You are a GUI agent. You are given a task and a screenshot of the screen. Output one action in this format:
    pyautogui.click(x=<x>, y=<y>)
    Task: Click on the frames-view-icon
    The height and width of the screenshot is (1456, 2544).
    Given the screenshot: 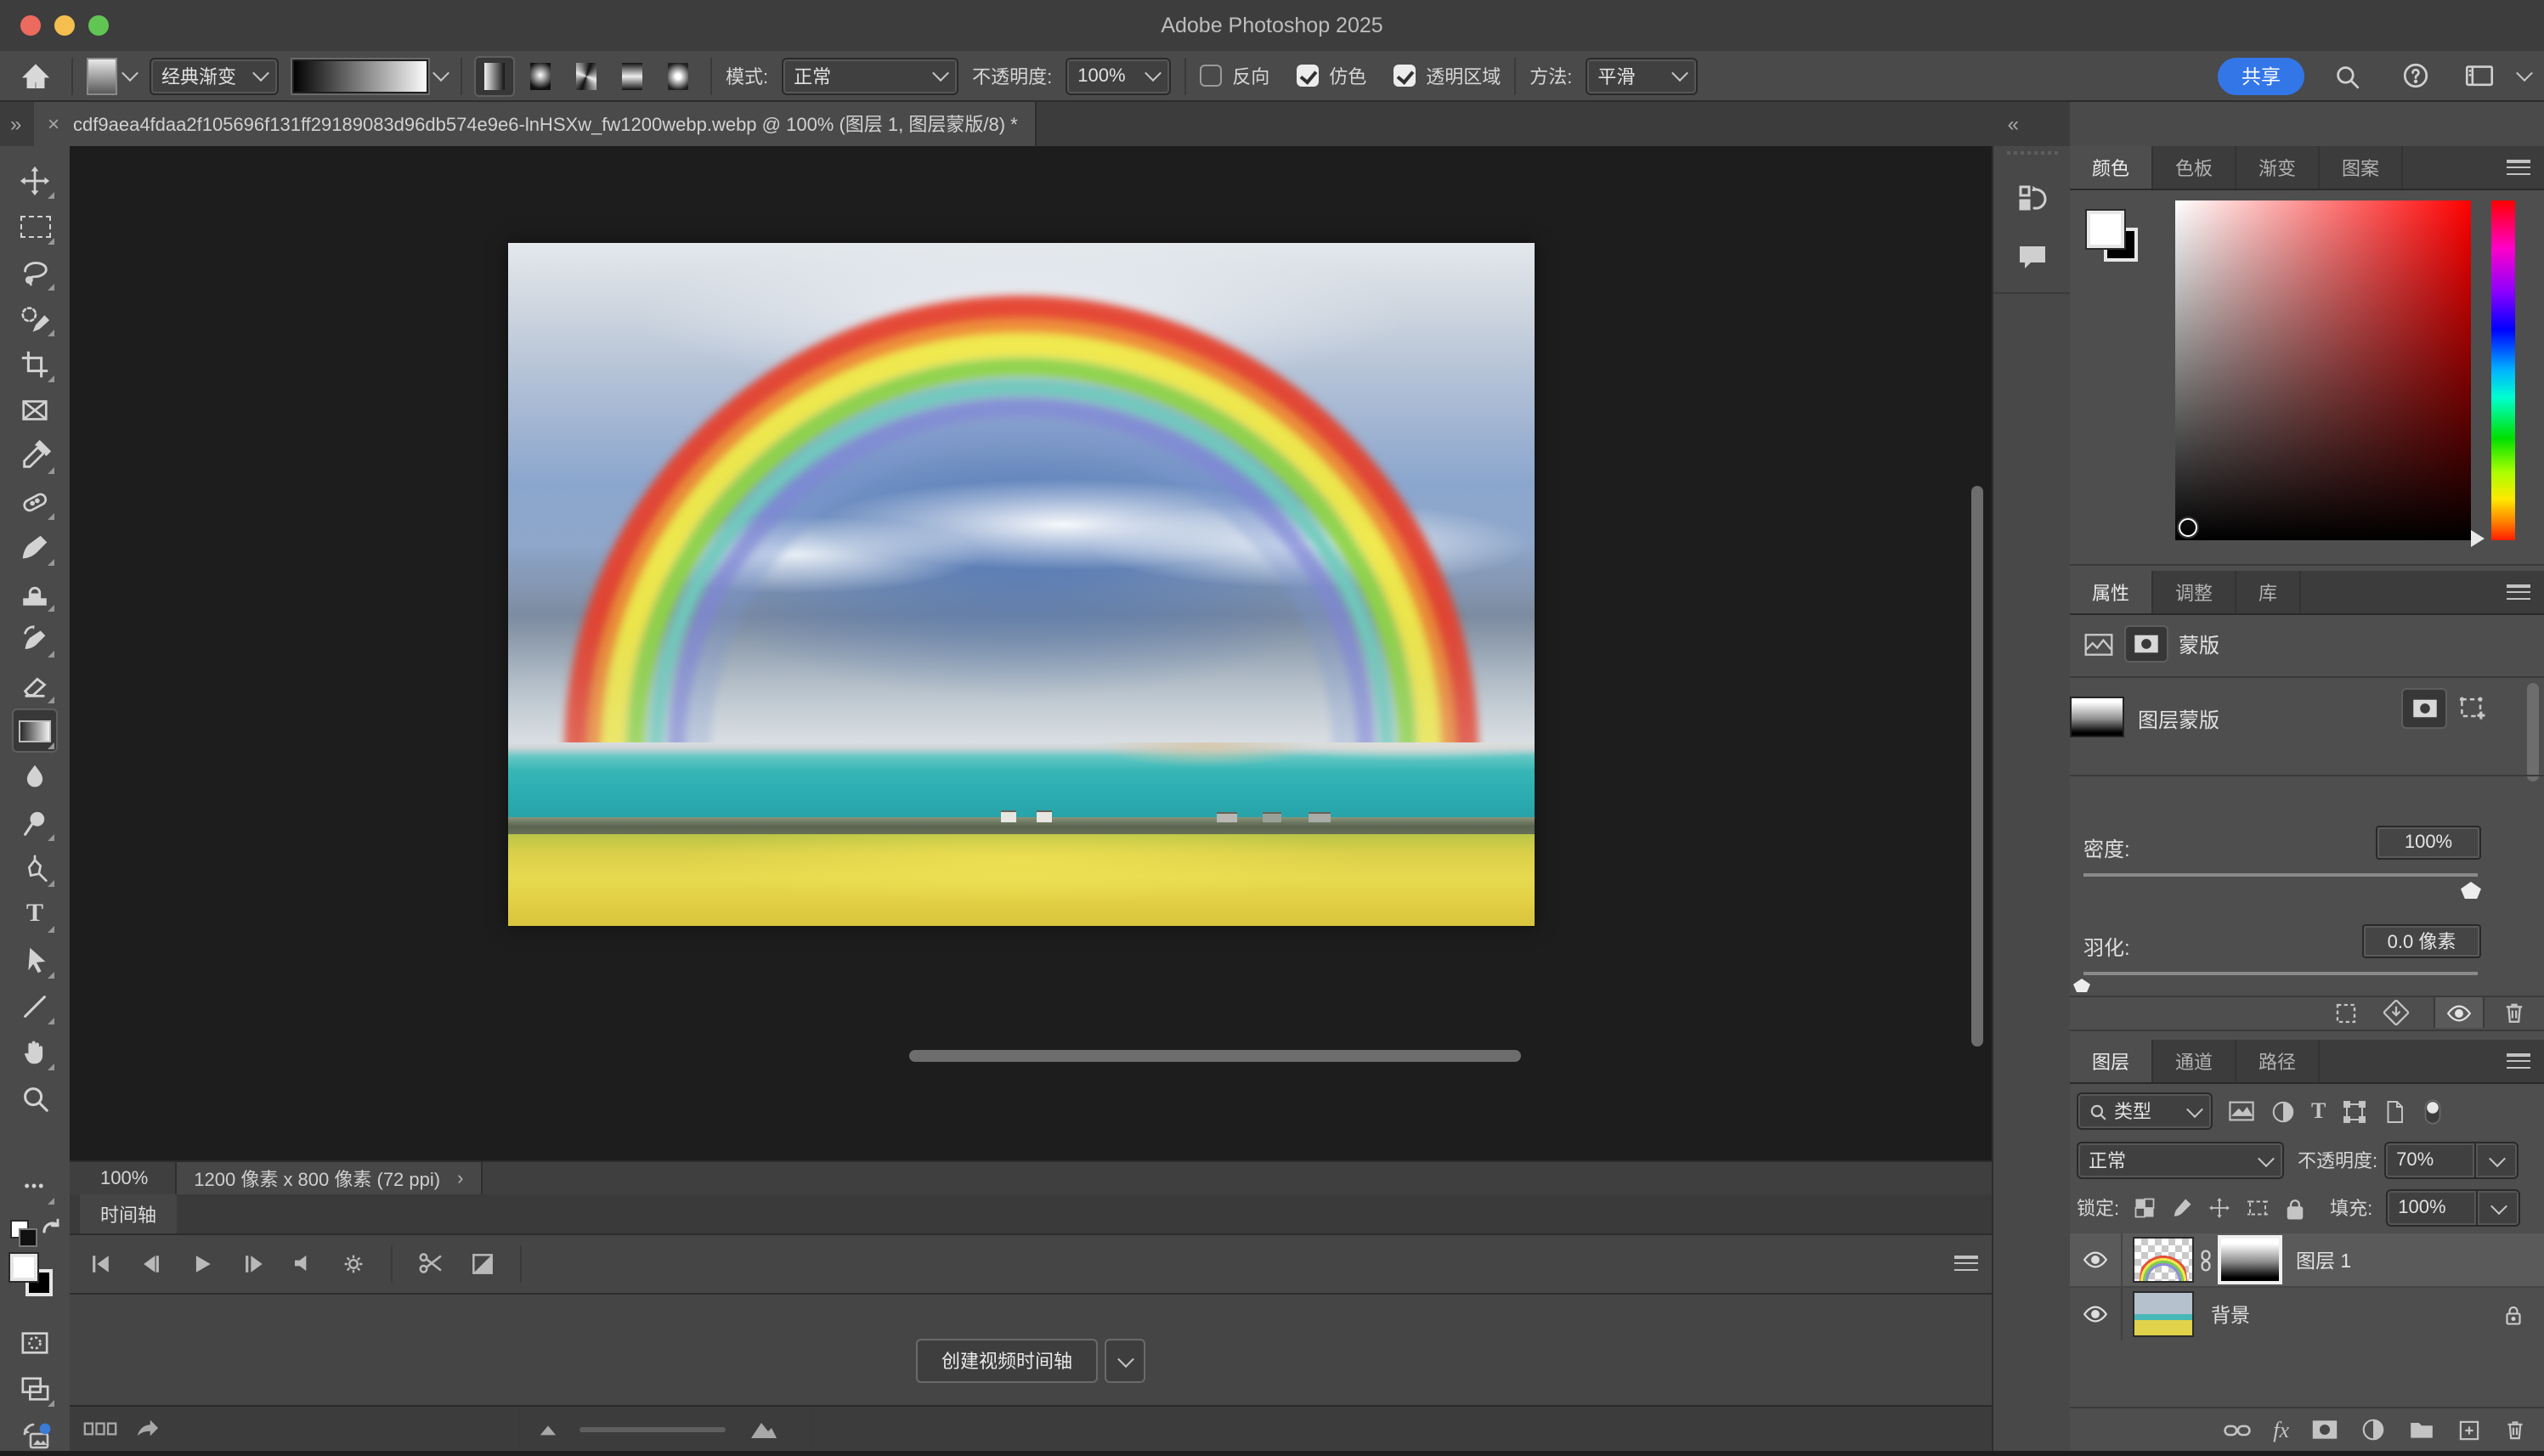 What is the action you would take?
    pyautogui.click(x=100, y=1428)
    